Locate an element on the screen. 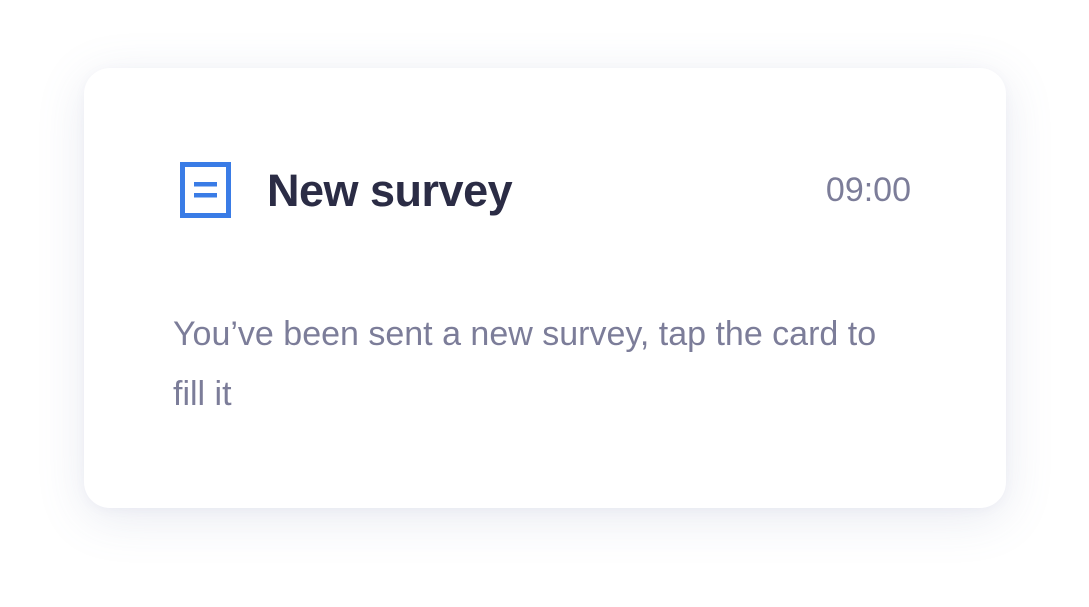 The width and height of the screenshot is (1089, 607). notification-time: 09:00 is located at coordinates (868, 190).